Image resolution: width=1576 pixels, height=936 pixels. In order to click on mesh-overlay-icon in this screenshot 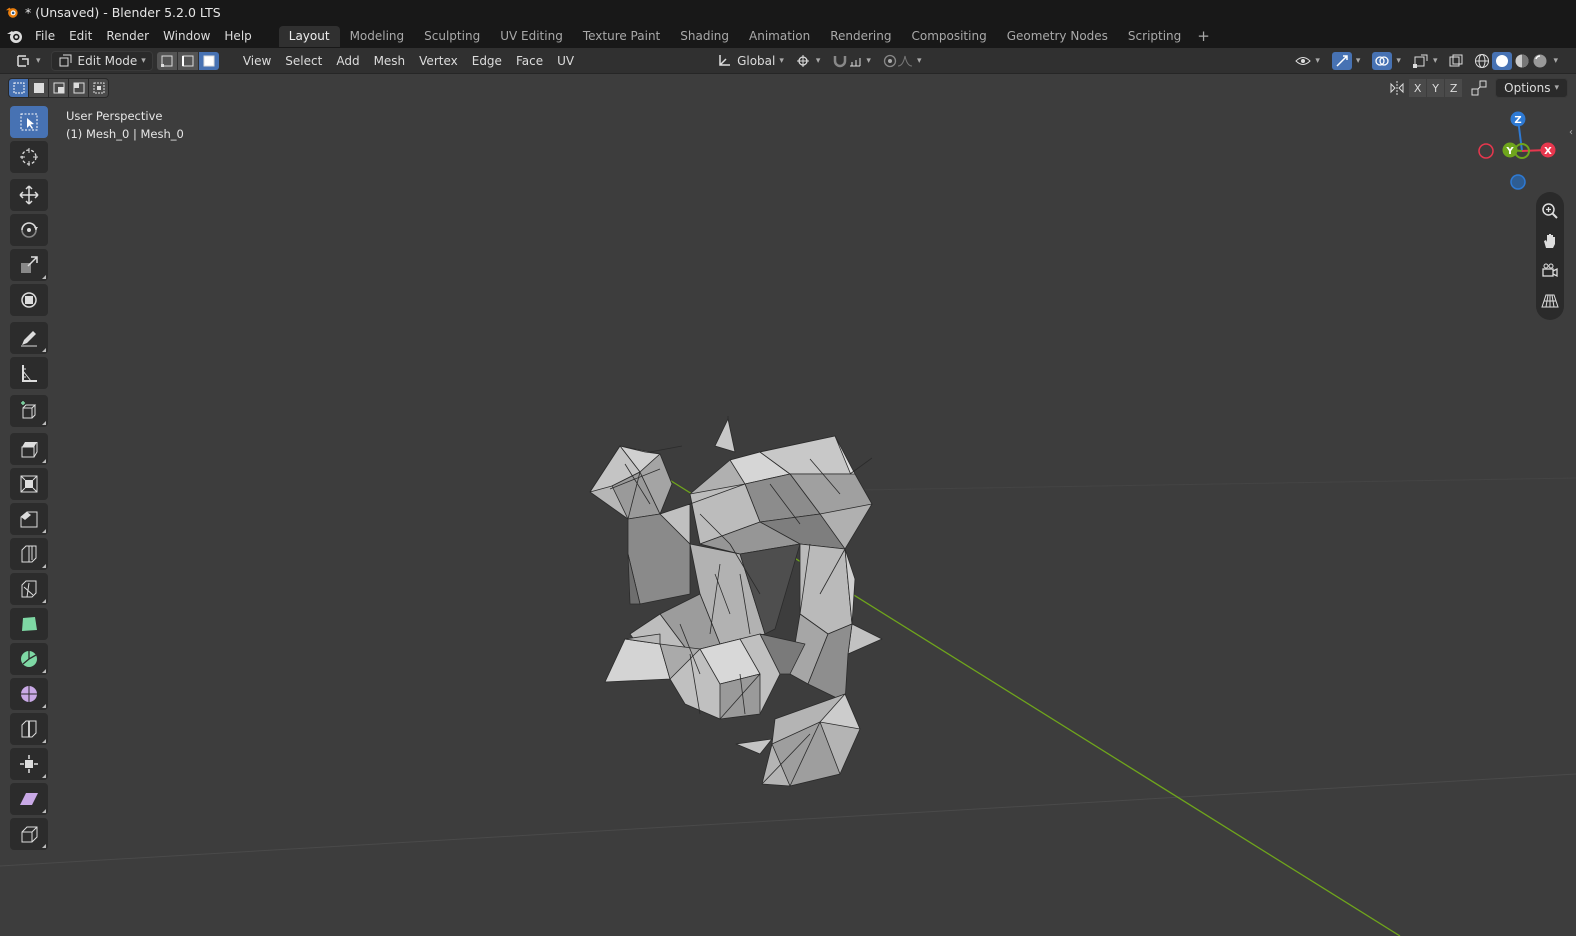, I will do `click(1420, 61)`.